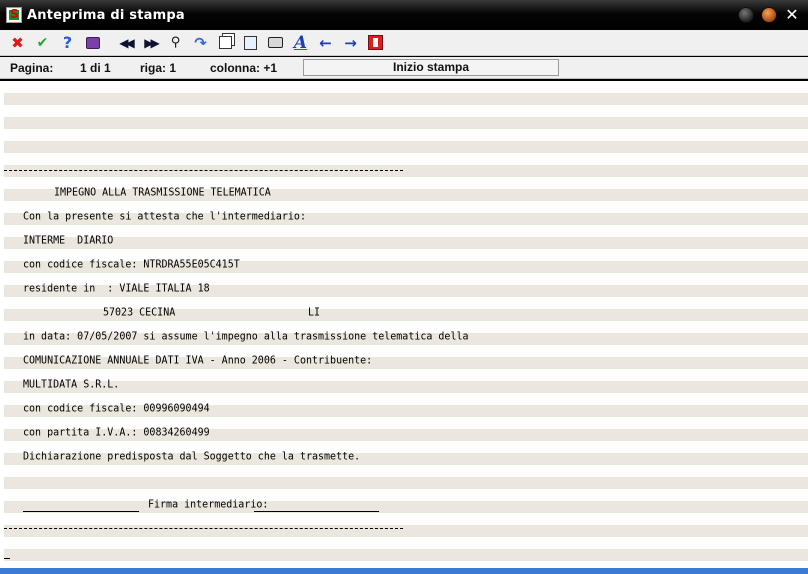 The height and width of the screenshot is (574, 808). Describe the element at coordinates (746, 15) in the screenshot. I see `minimize-button` at that location.